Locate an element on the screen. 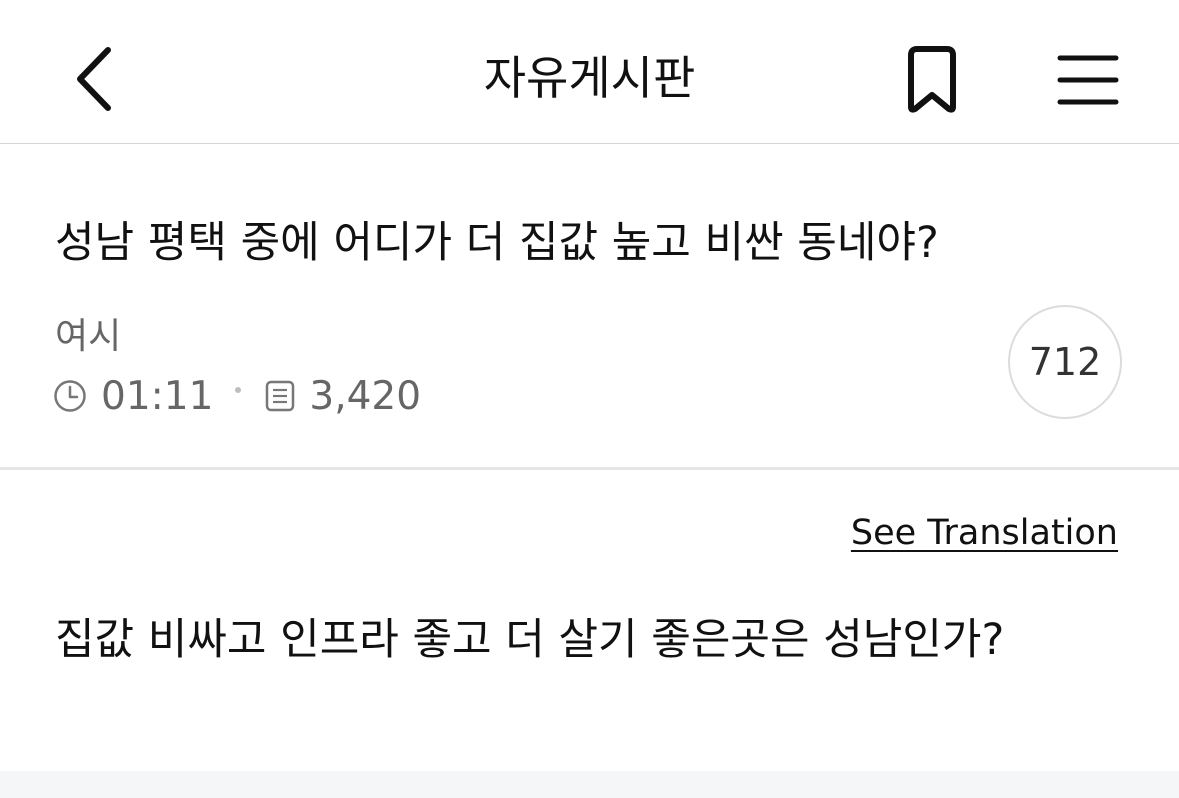  bookmark-icon is located at coordinates (932, 79).